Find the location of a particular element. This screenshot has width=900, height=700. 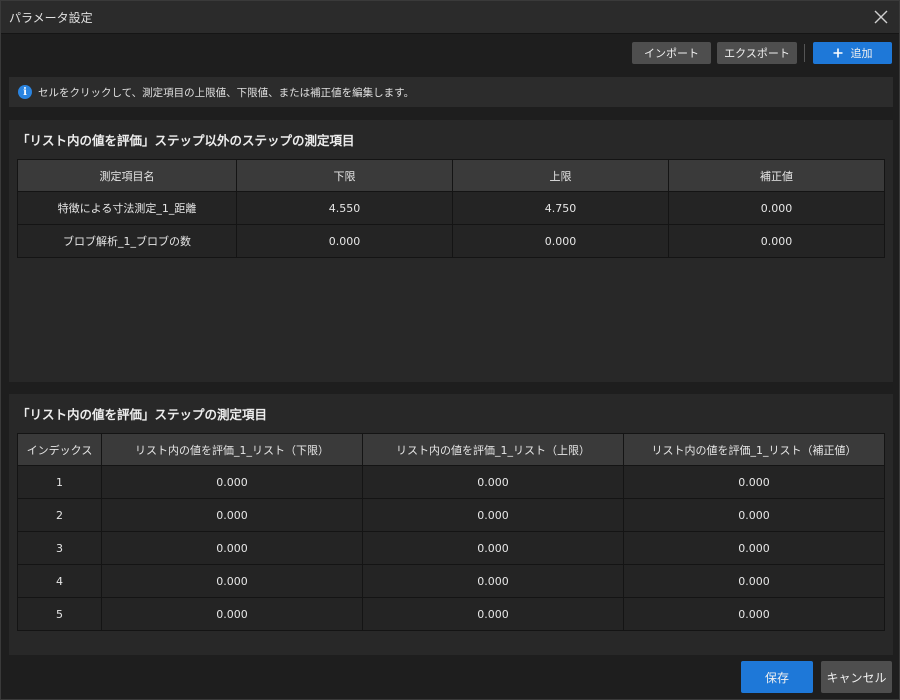

import-button: インポート is located at coordinates (671, 53).